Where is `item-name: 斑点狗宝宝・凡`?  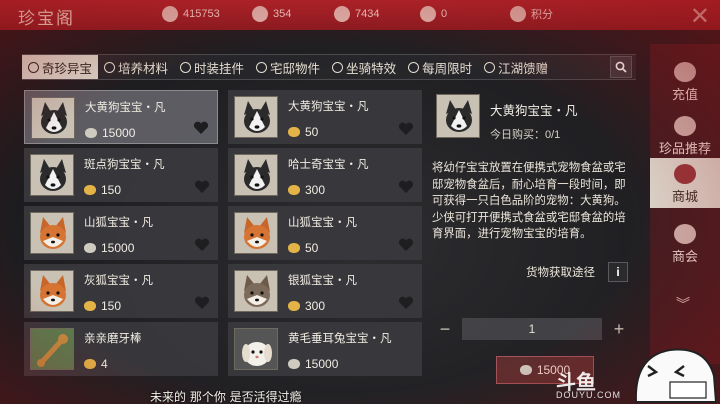
item-name: 斑点狗宝宝・凡 is located at coordinates (124, 165).